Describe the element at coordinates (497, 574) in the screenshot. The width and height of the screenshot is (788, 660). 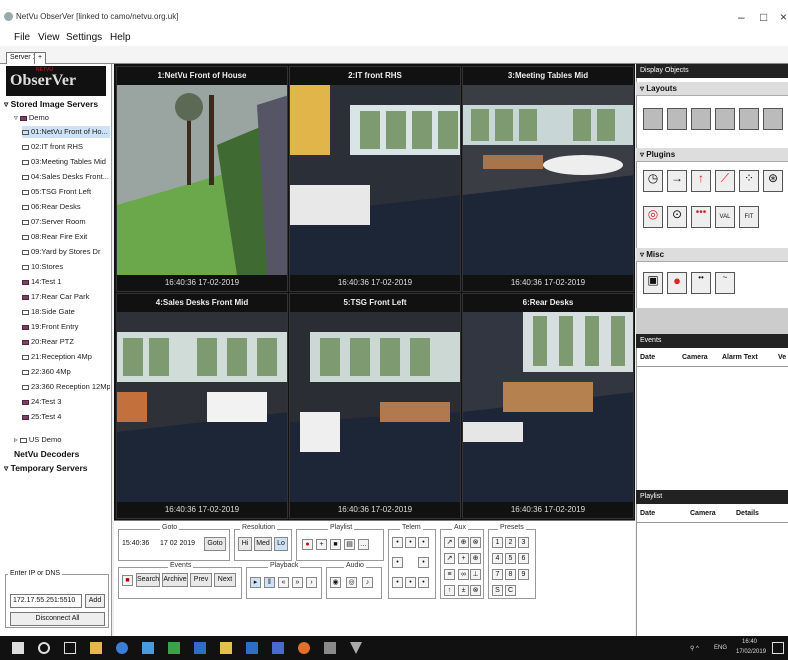
I see `preset-7-button: 7` at that location.